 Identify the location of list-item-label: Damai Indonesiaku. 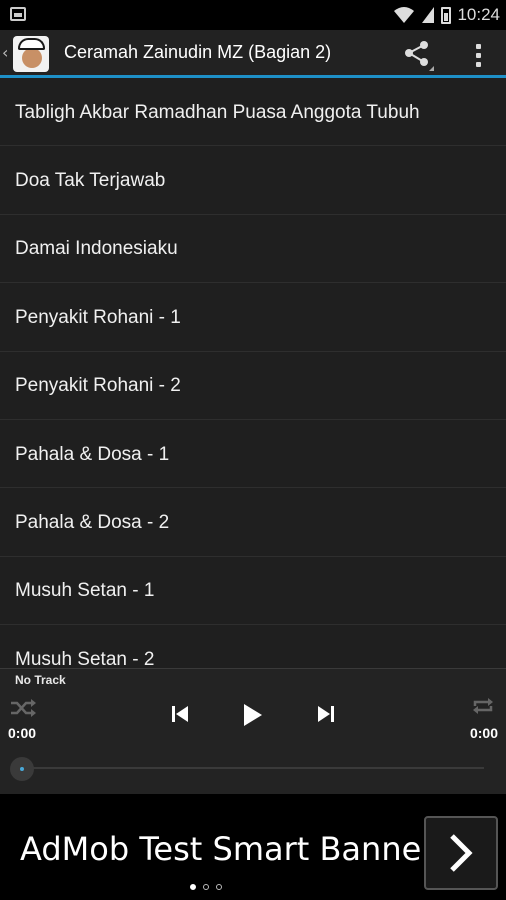
(96, 249).